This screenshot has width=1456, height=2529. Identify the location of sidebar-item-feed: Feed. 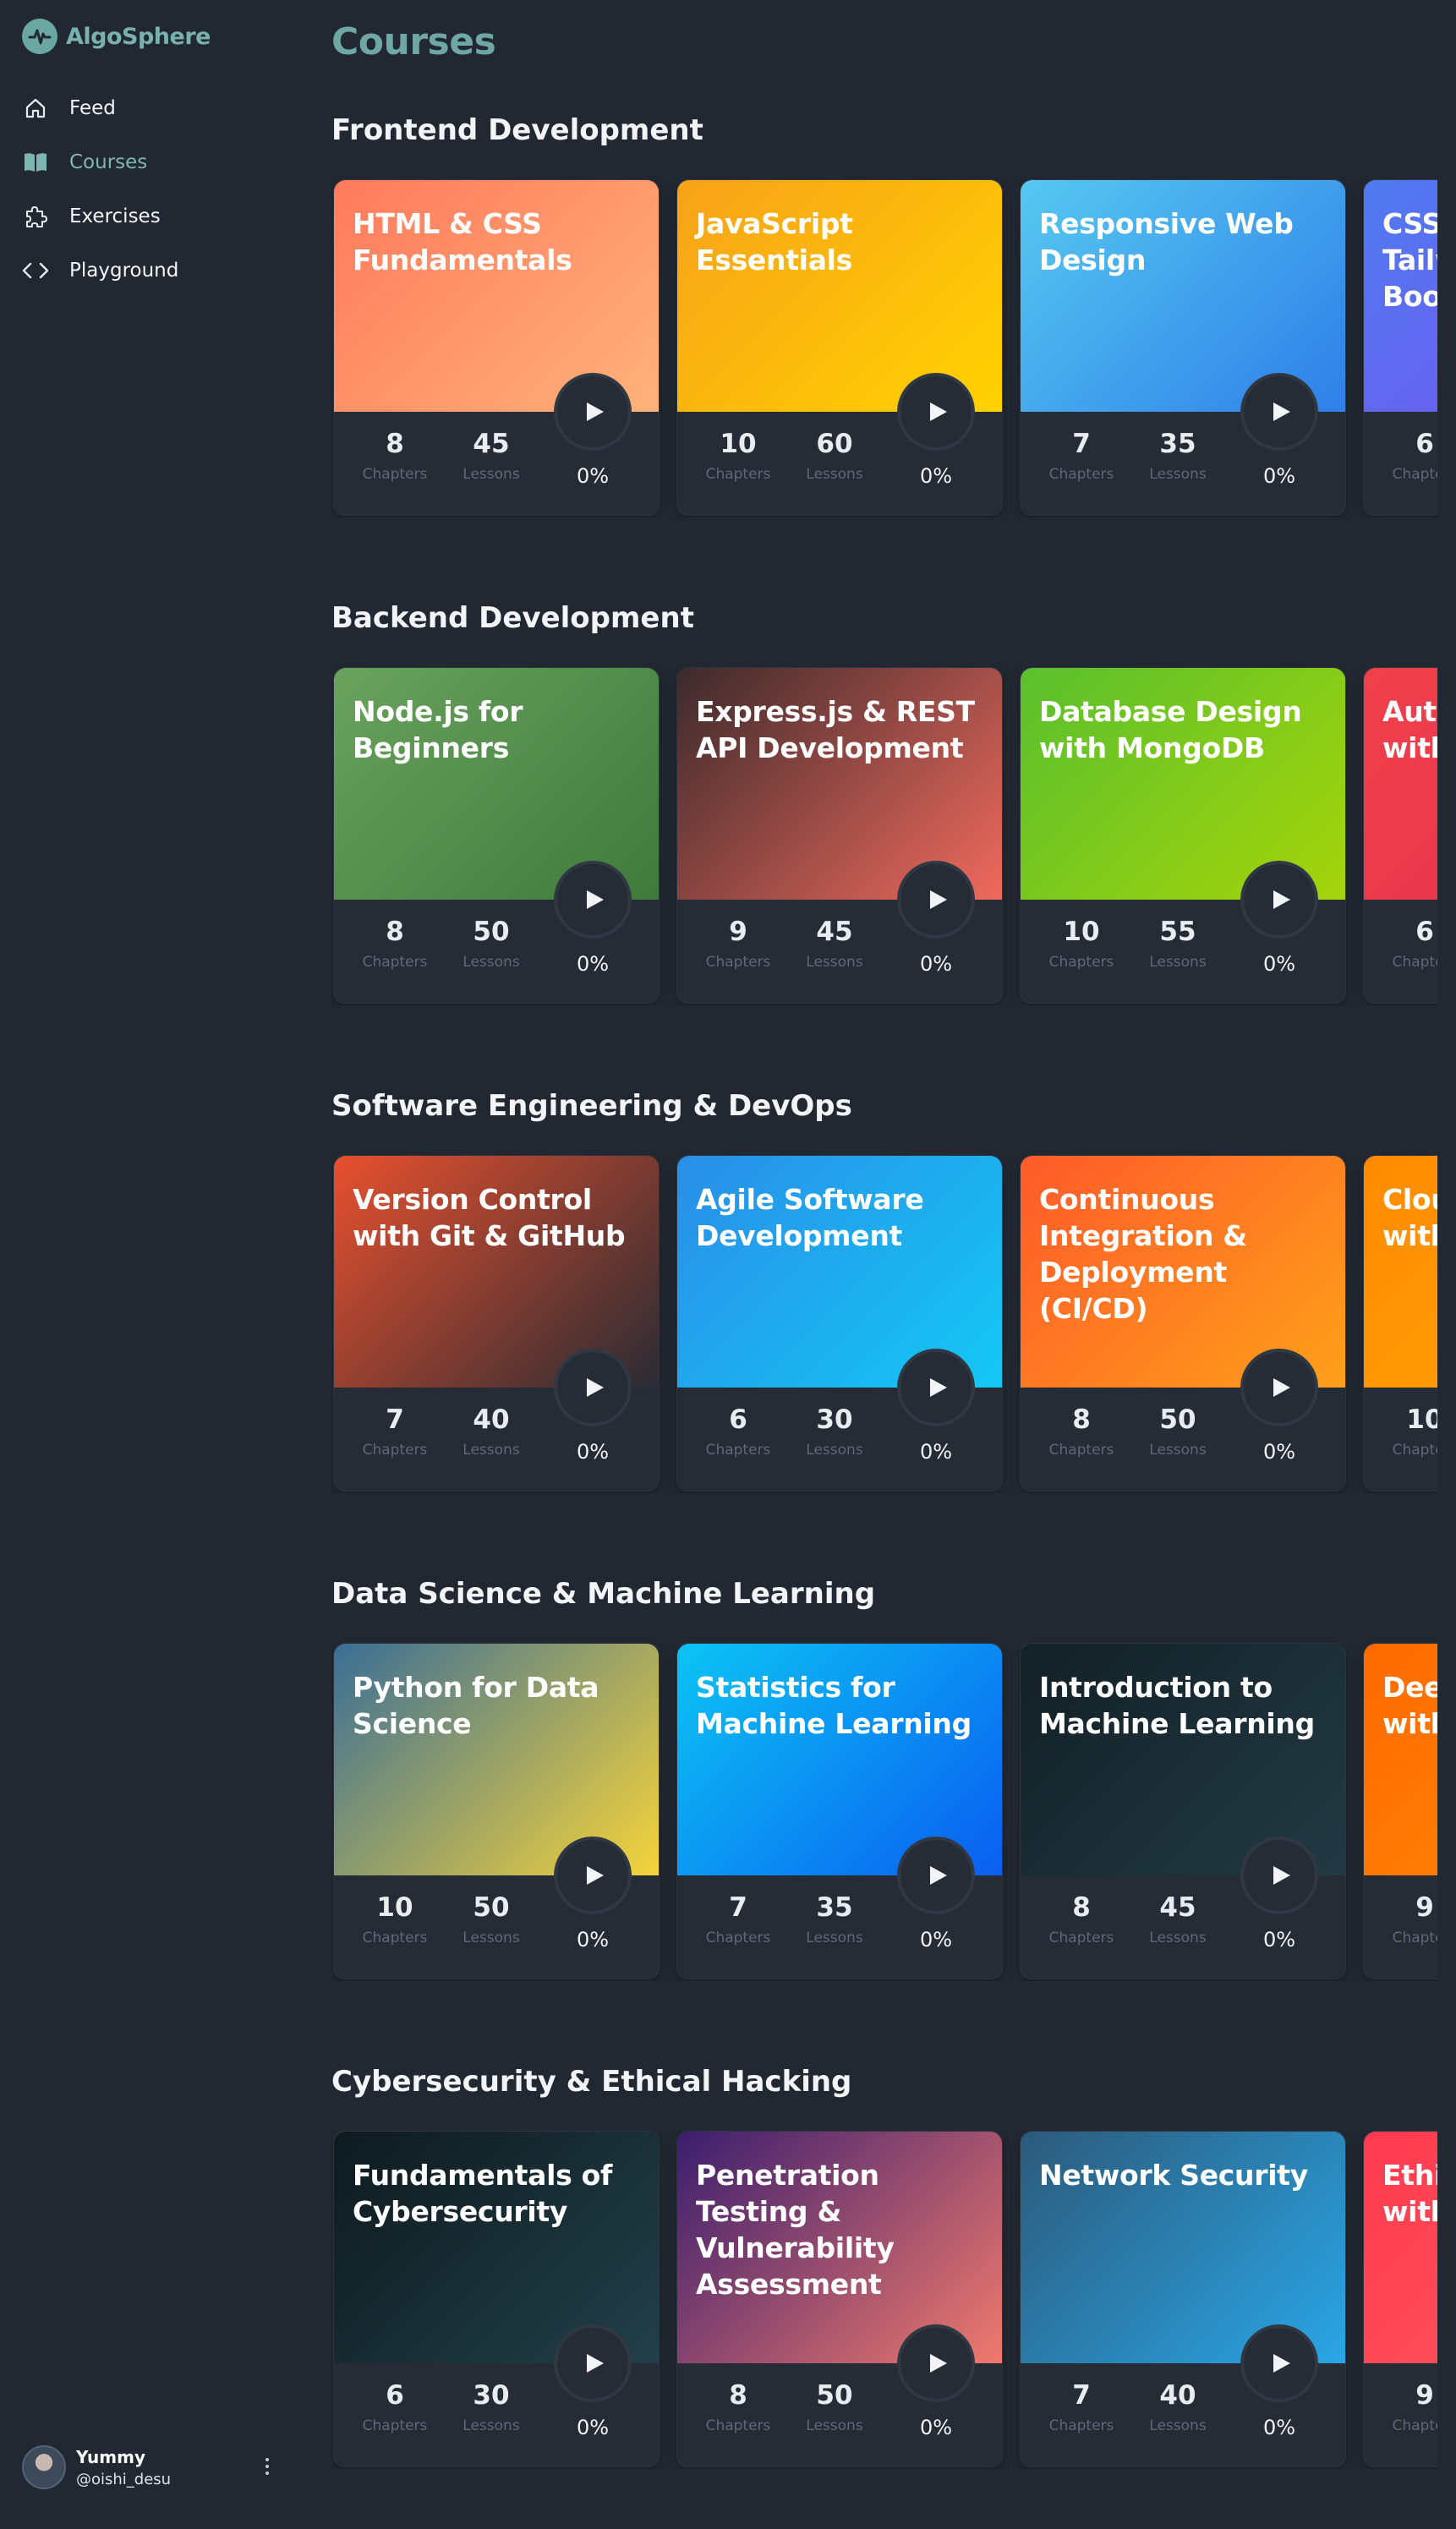
(100, 108).